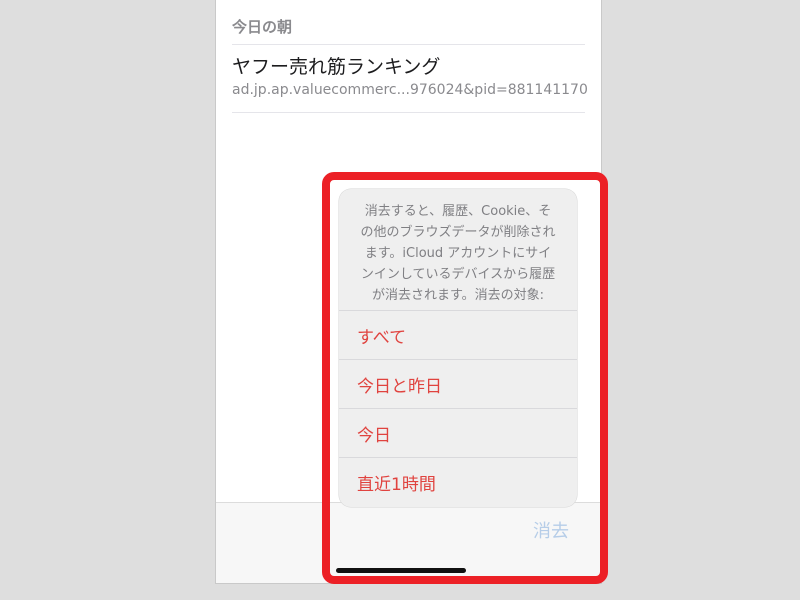 Image resolution: width=800 pixels, height=600 pixels. I want to click on clear-option-today-and-yesterday: 今日と昨日, so click(458, 384).